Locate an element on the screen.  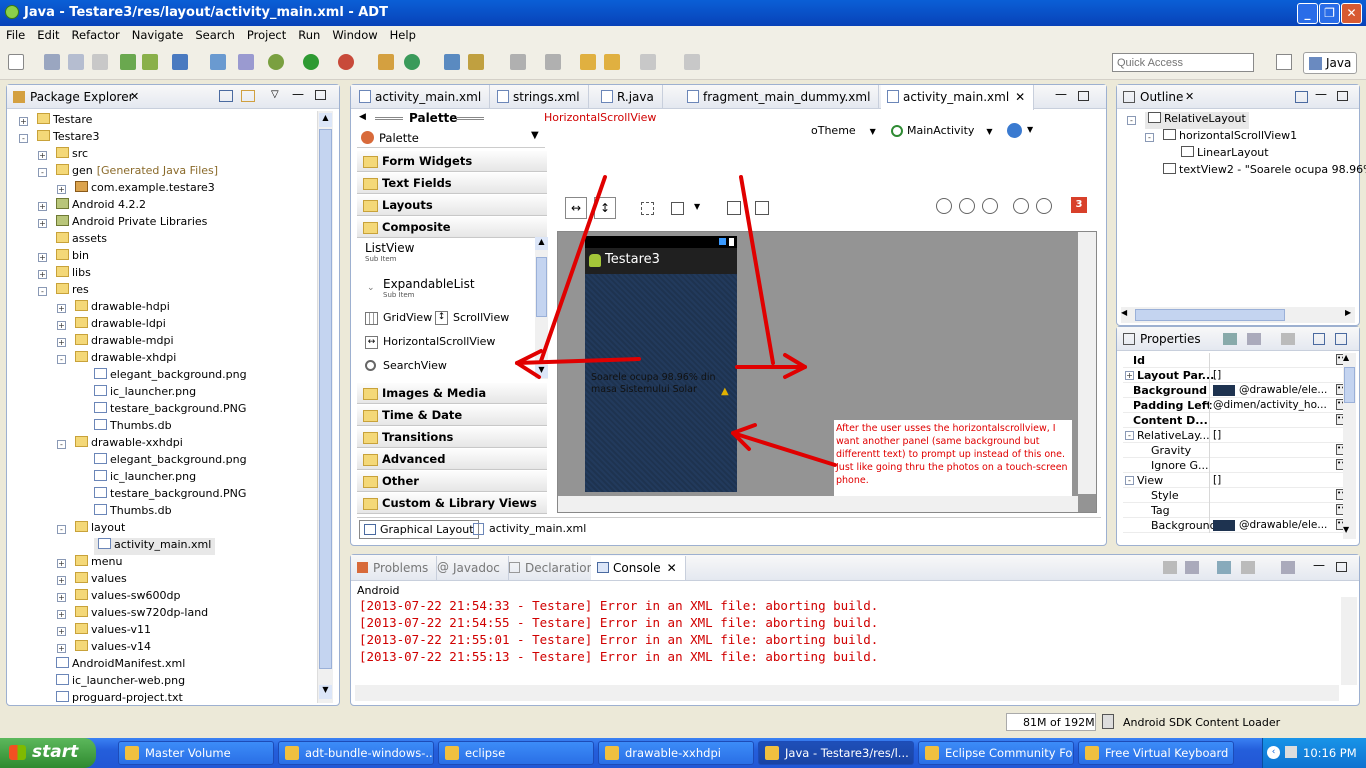
console-vscrollbar is located at coordinates (1349, 641).